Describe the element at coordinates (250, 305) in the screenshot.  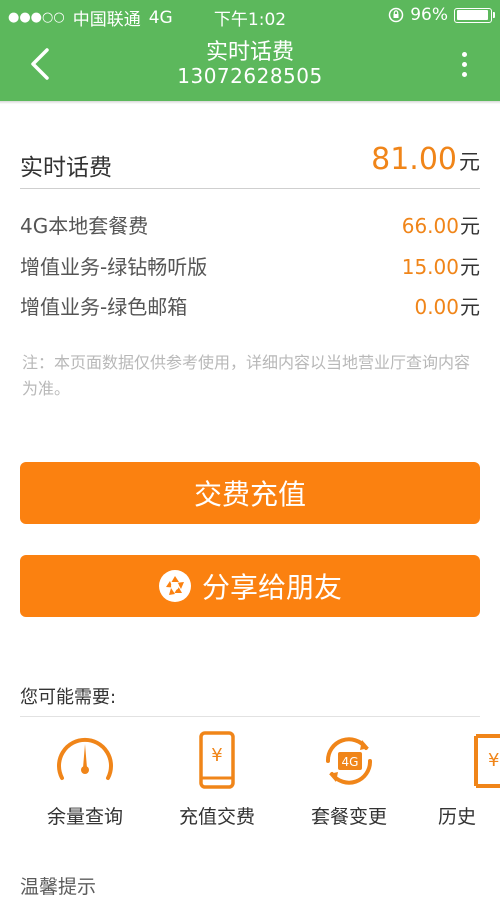
I see `fee-item: 增值业务-绿色邮箱 0.00元` at that location.